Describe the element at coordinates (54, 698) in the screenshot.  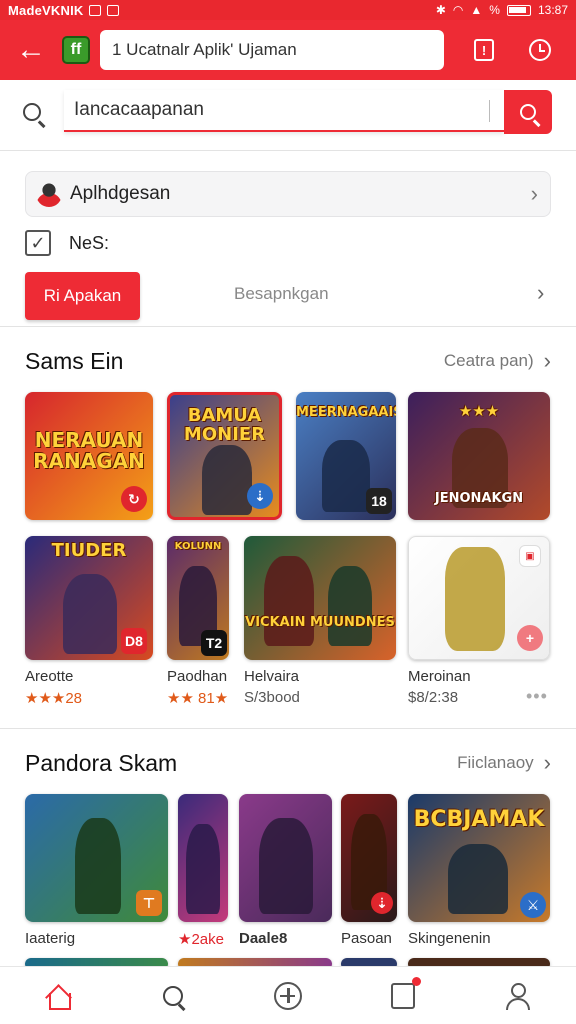
I see `game-rating: ★★★28` at that location.